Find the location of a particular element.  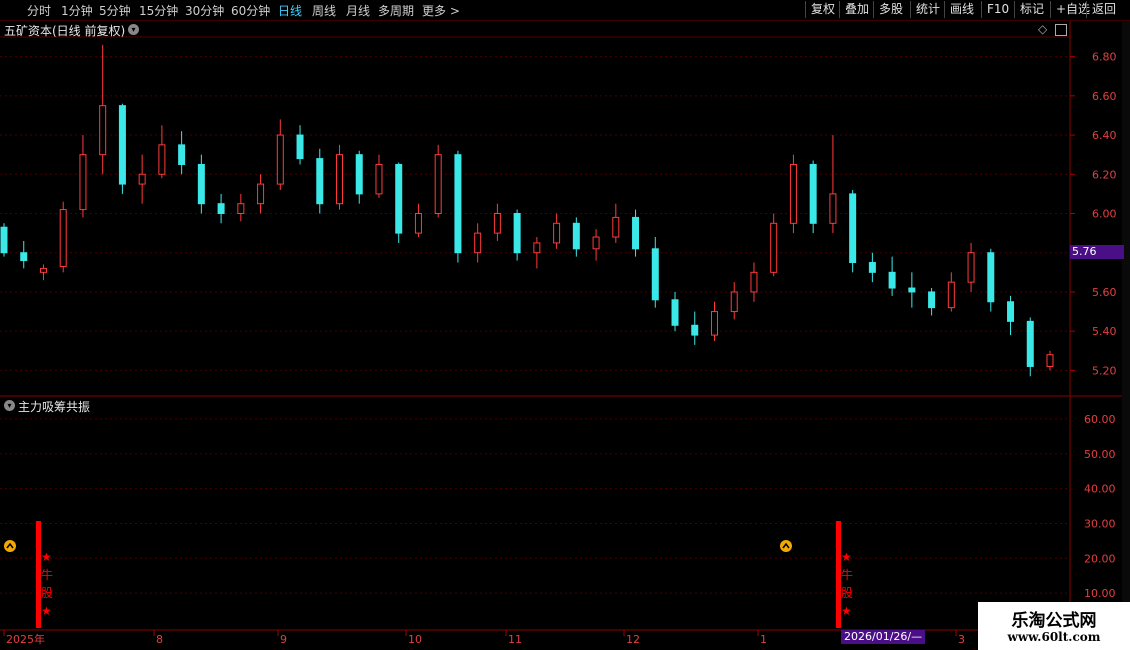

period-tab: 60分钟 is located at coordinates (250, 10).